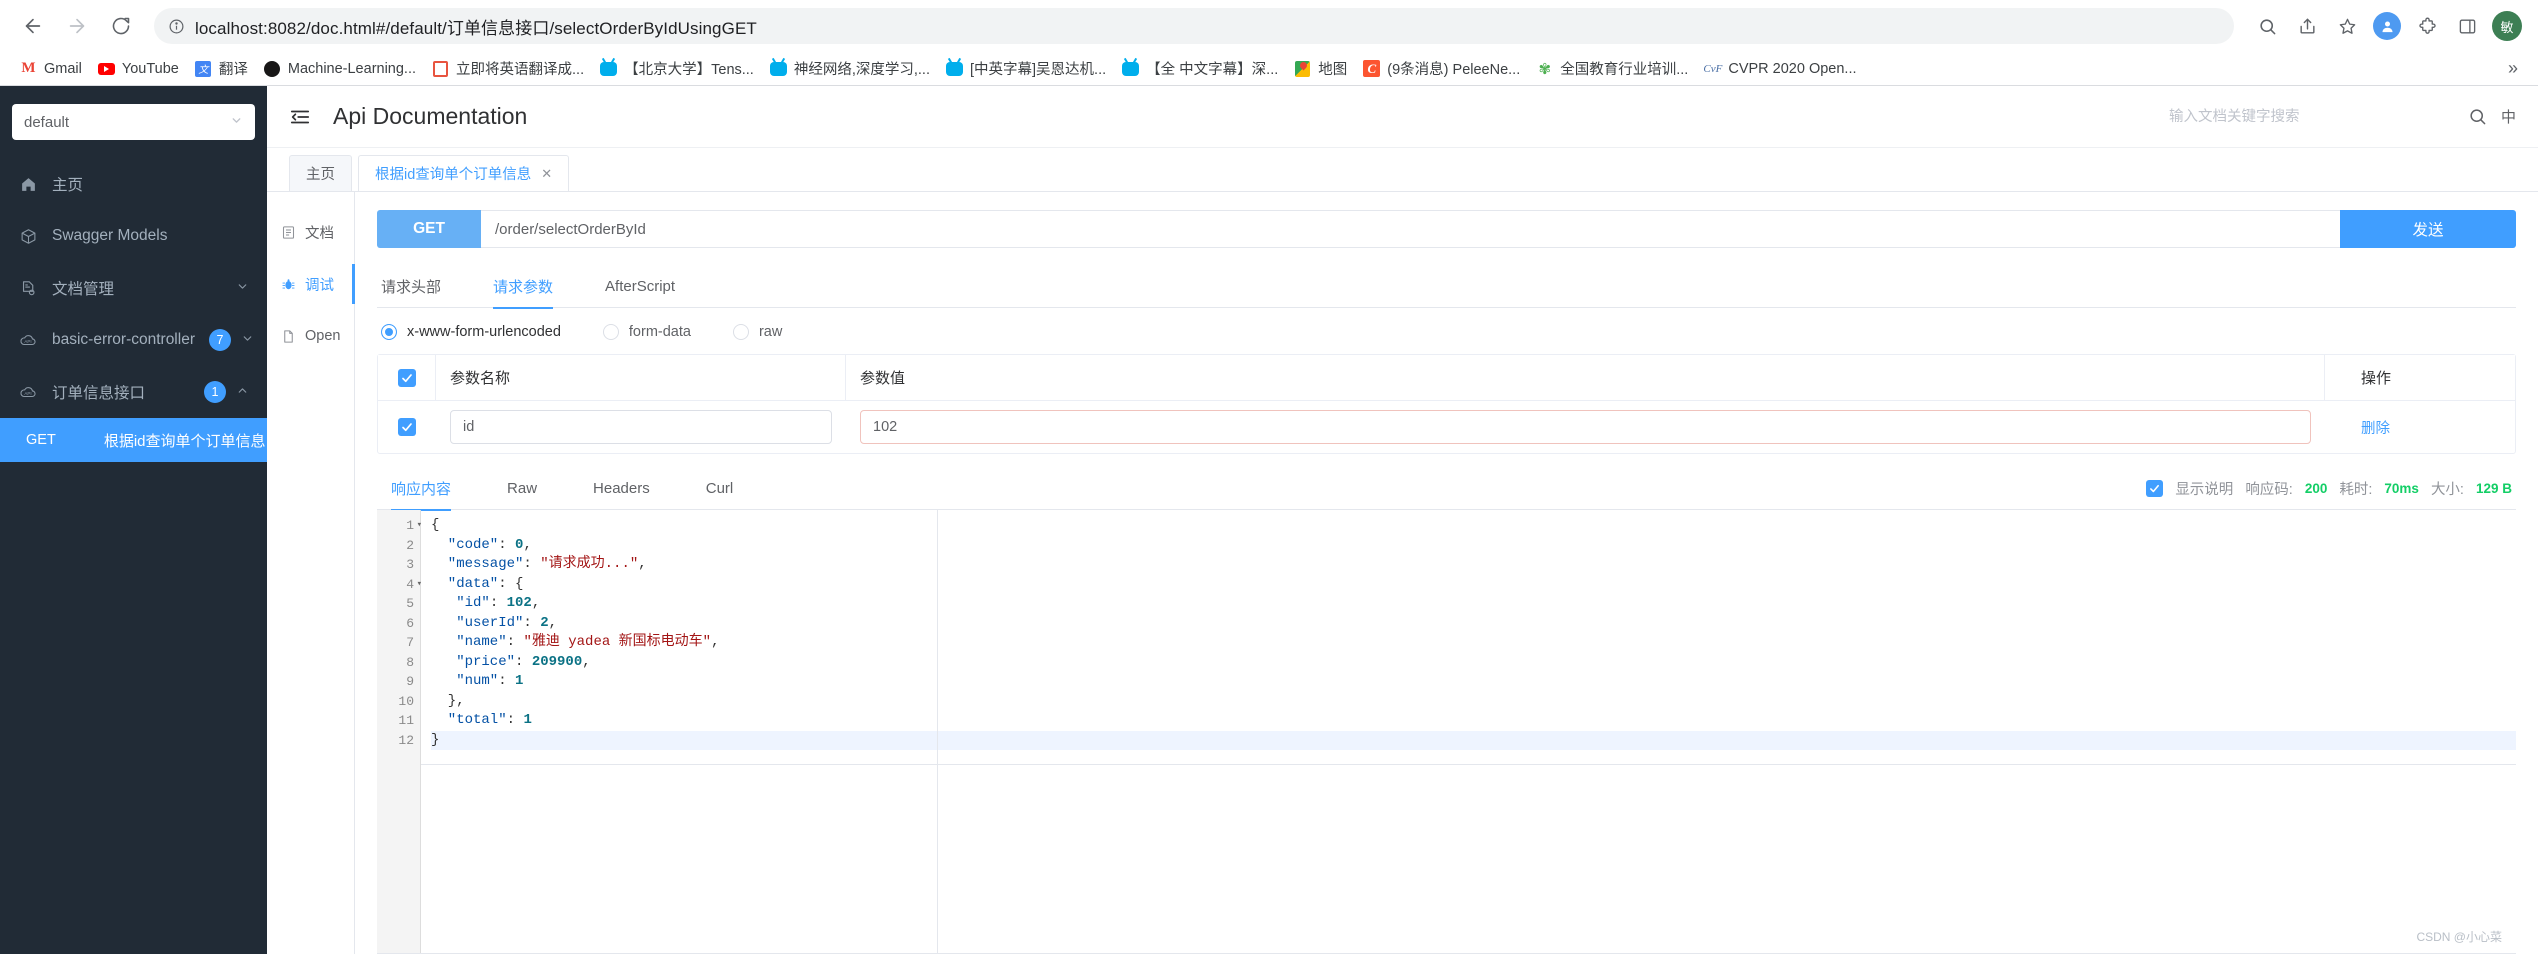  What do you see at coordinates (310, 336) in the screenshot?
I see `mininav-item-open: Open` at bounding box center [310, 336].